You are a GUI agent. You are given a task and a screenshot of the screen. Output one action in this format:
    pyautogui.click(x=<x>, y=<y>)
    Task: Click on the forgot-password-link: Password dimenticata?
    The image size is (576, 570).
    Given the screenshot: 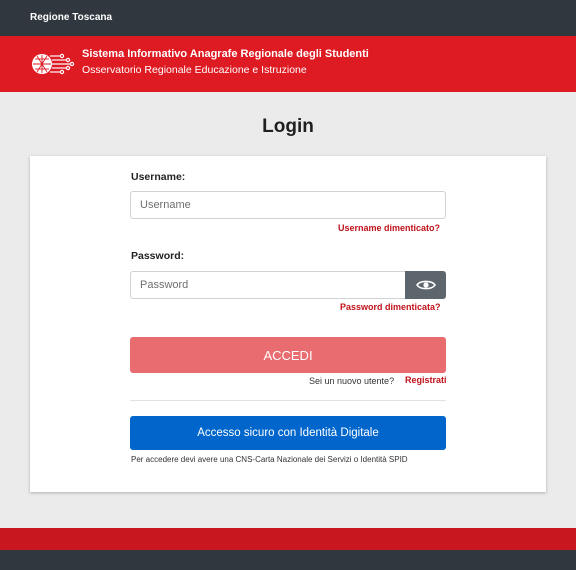 What is the action you would take?
    pyautogui.click(x=390, y=307)
    